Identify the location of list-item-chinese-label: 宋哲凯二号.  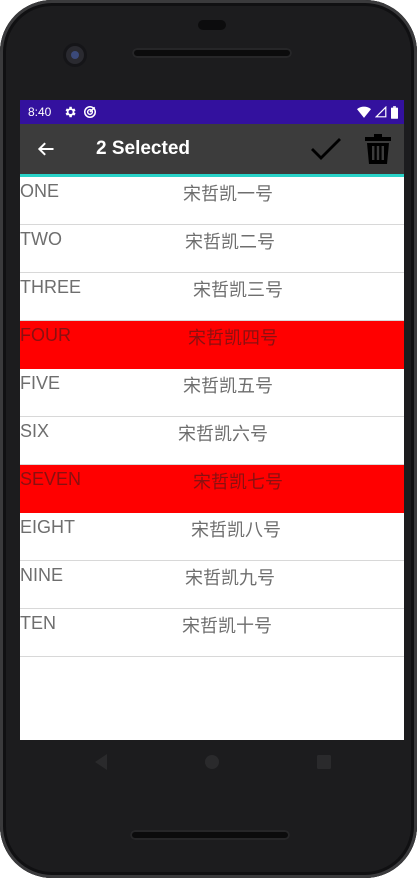
(230, 242).